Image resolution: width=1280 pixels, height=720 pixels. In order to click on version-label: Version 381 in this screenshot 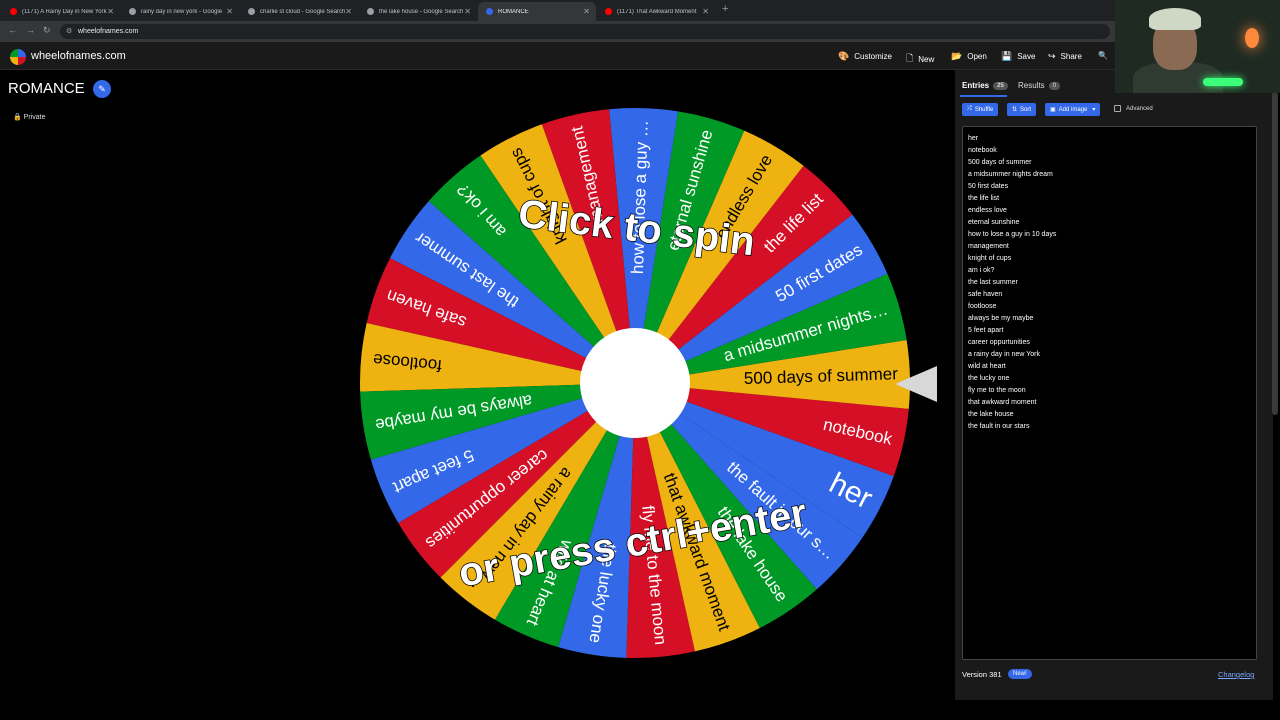, I will do `click(982, 674)`.